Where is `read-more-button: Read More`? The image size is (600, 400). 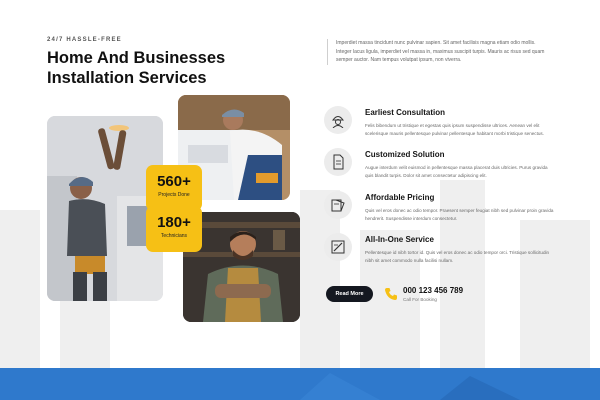 read-more-button: Read More is located at coordinates (349, 294).